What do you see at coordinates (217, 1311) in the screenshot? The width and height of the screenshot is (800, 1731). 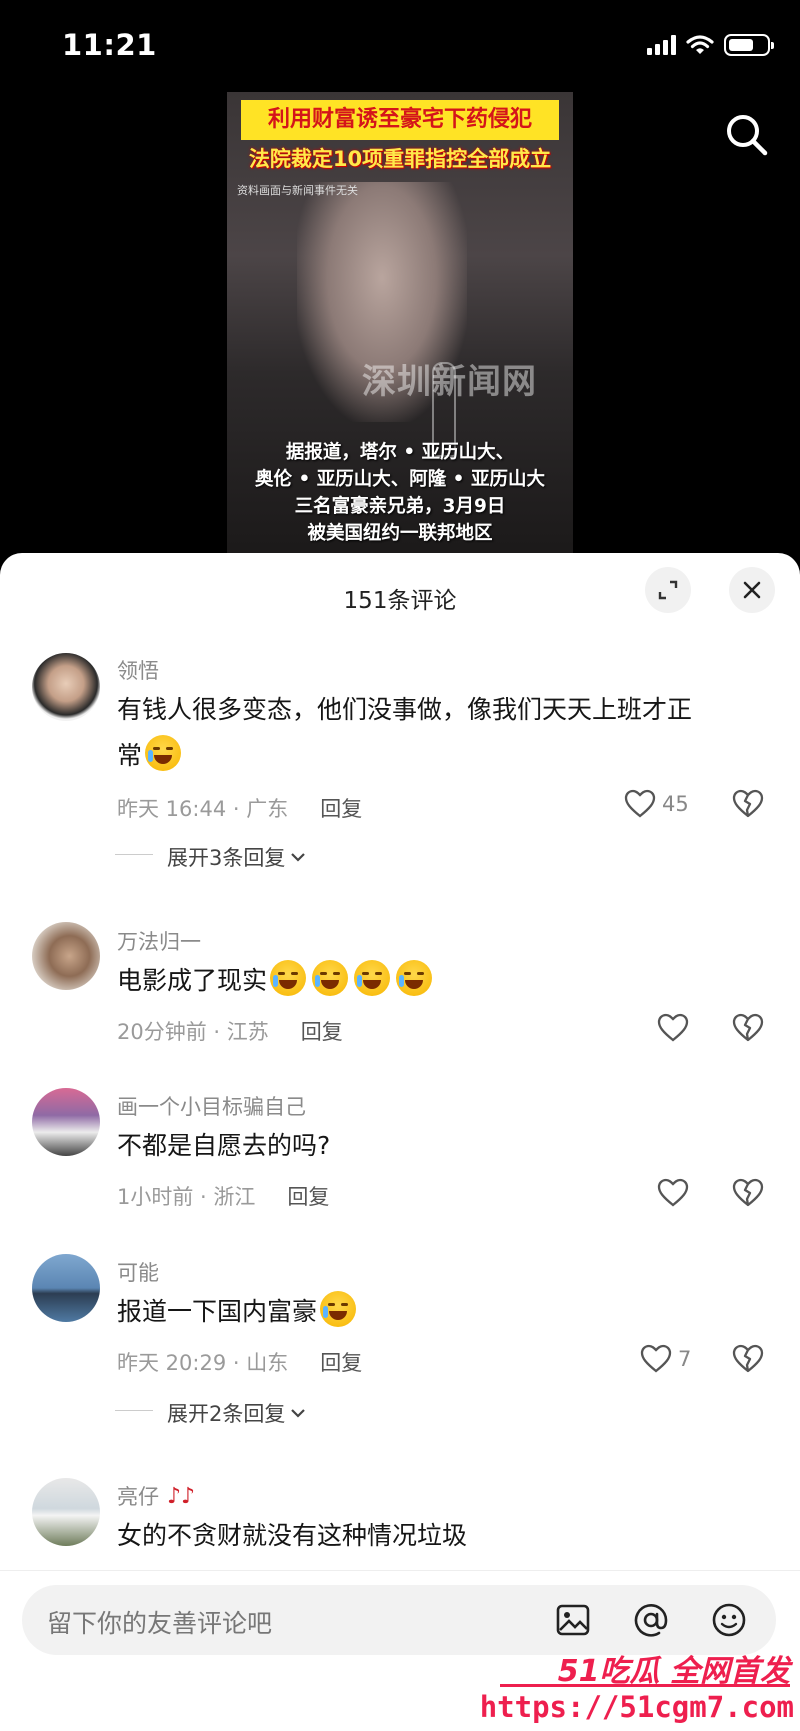 I see `comment-text-main: 报道一下国内富豪` at bounding box center [217, 1311].